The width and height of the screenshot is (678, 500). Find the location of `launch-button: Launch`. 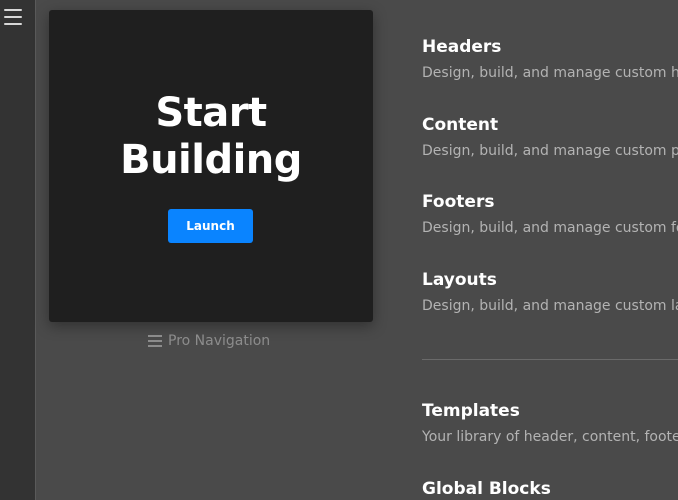

launch-button: Launch is located at coordinates (210, 226).